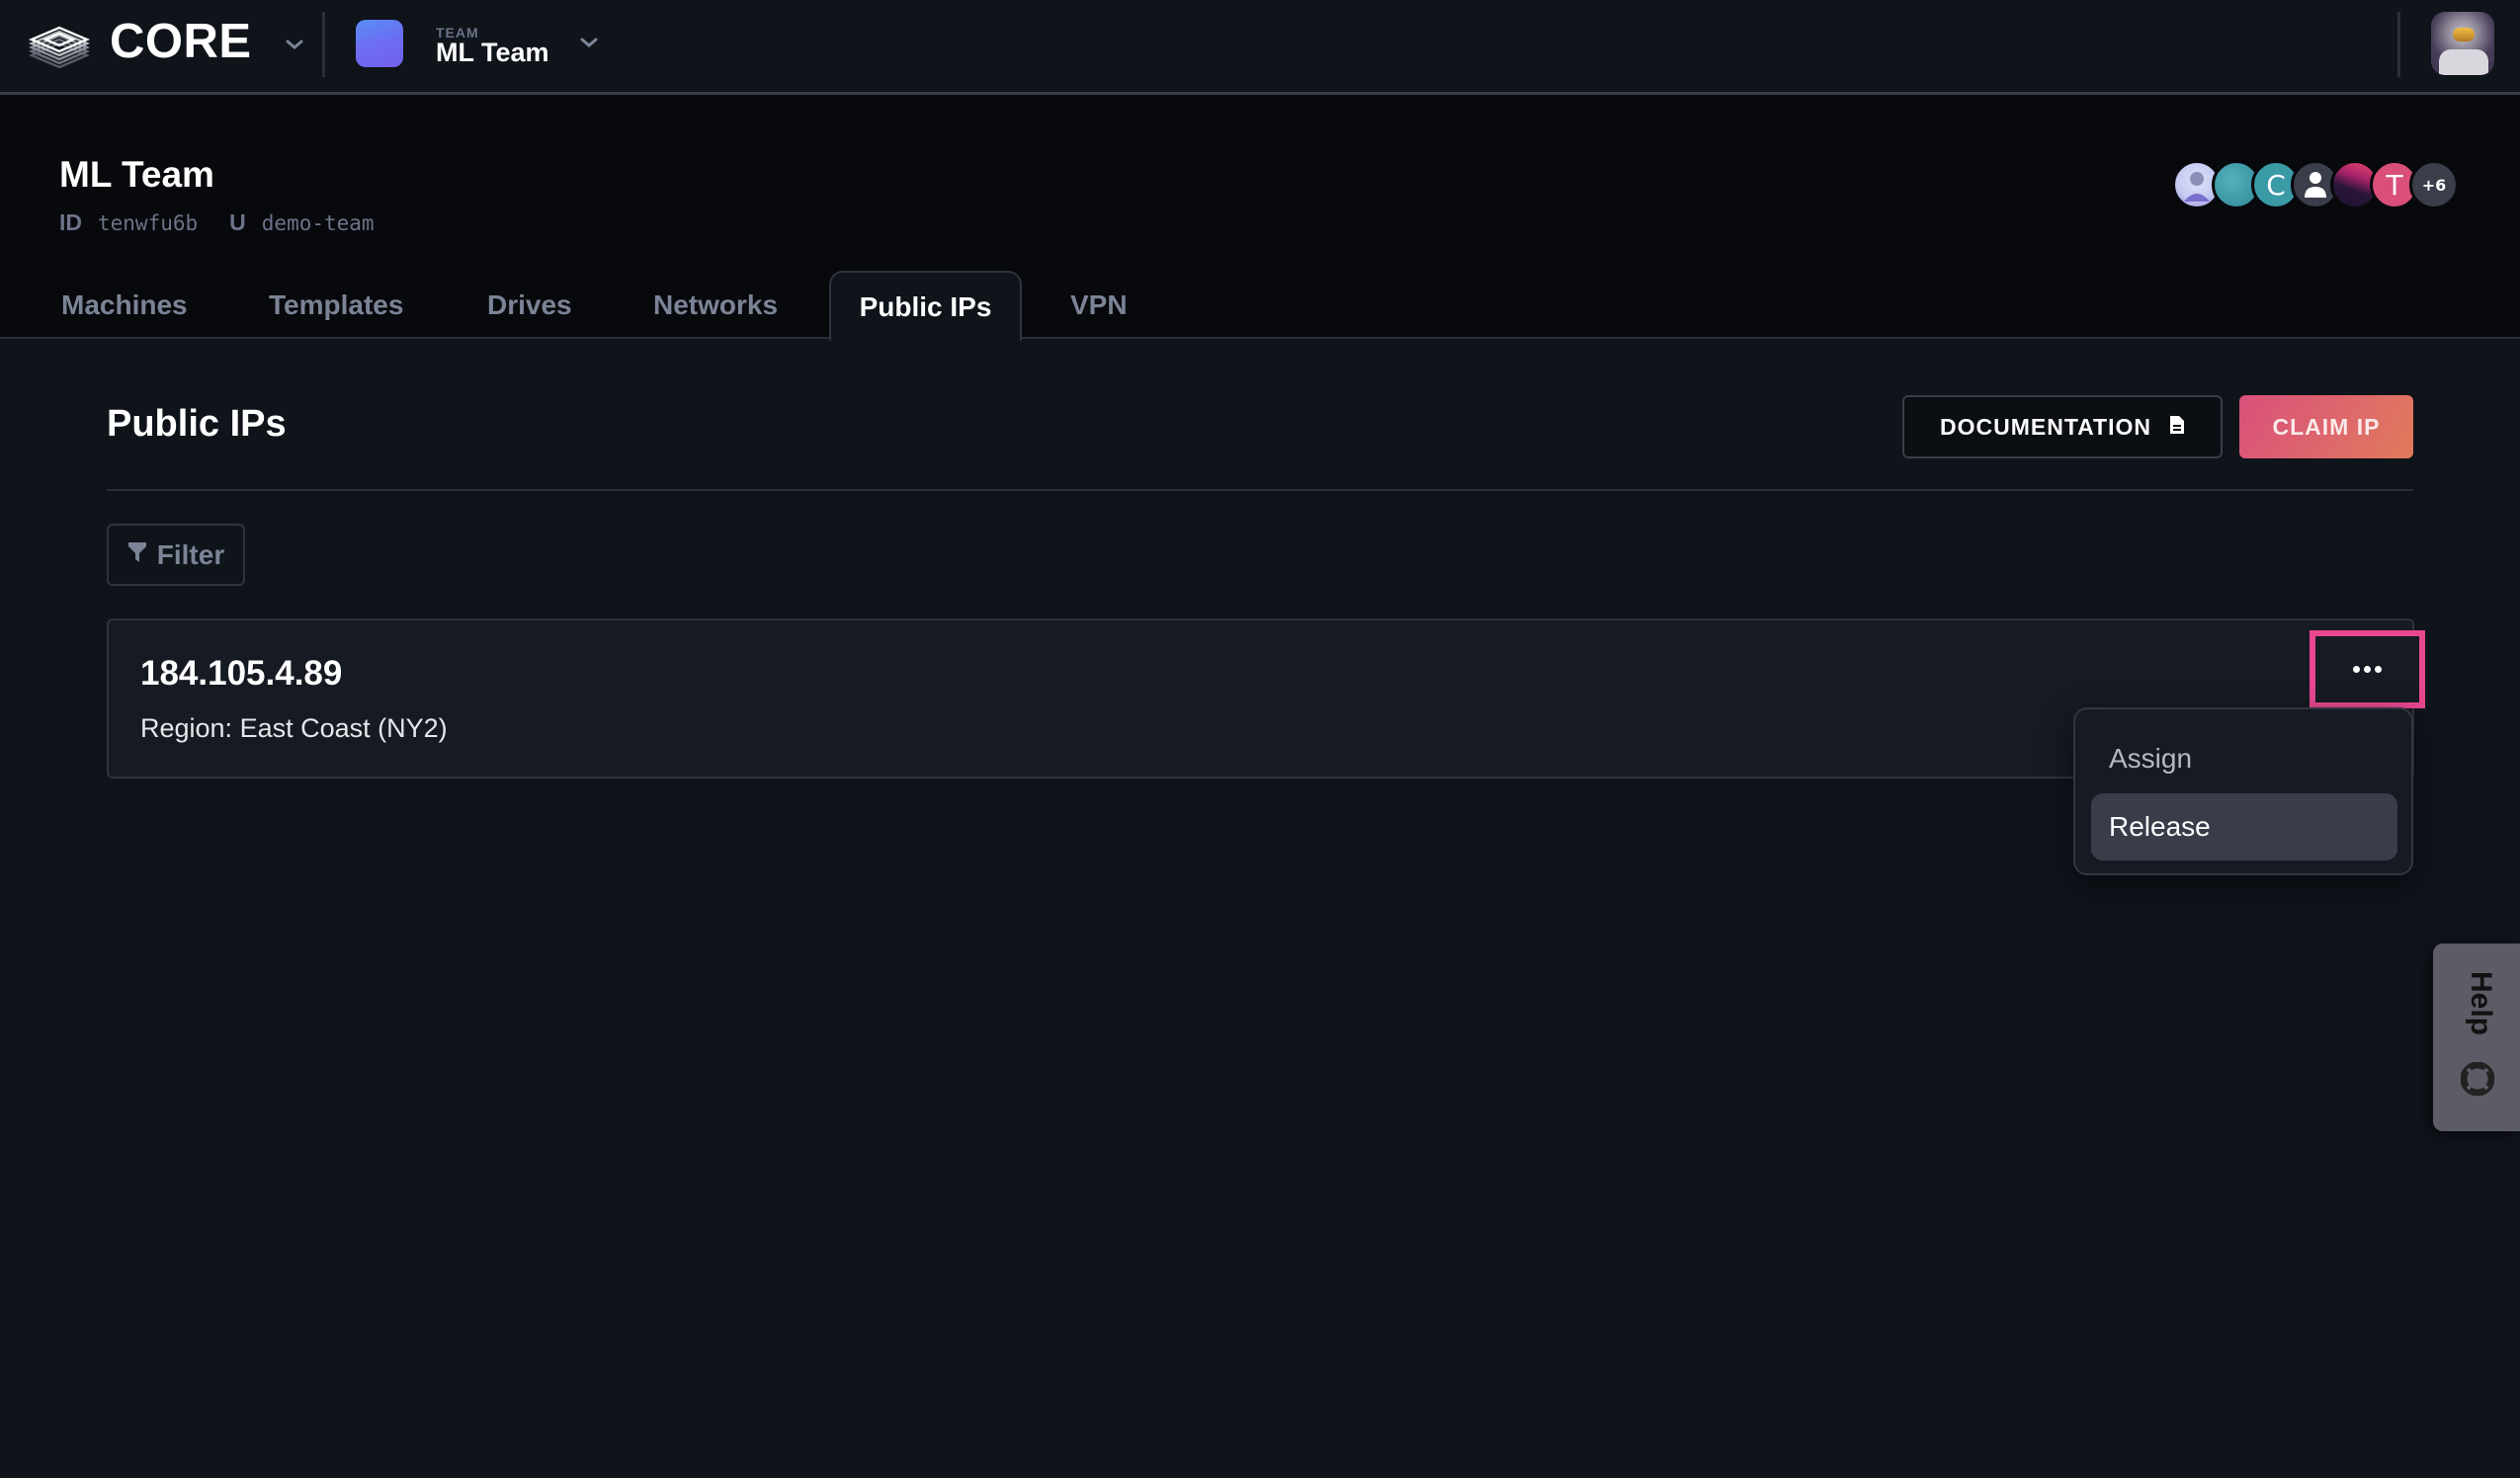 This screenshot has width=2520, height=1478. What do you see at coordinates (190, 554) in the screenshot?
I see `filter-label: Filter` at bounding box center [190, 554].